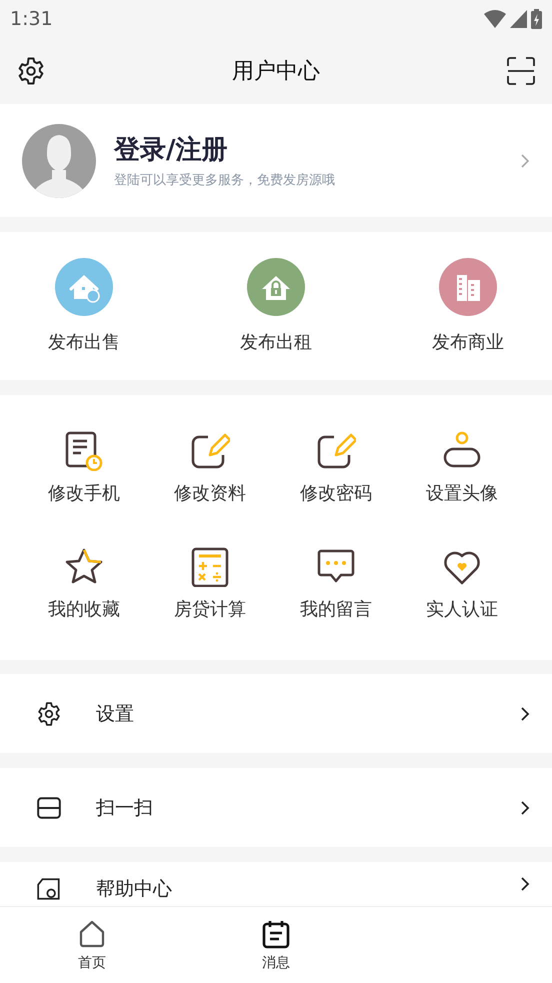 The width and height of the screenshot is (552, 983). What do you see at coordinates (276, 807) in the screenshot?
I see `menu-row: 扫一扫` at bounding box center [276, 807].